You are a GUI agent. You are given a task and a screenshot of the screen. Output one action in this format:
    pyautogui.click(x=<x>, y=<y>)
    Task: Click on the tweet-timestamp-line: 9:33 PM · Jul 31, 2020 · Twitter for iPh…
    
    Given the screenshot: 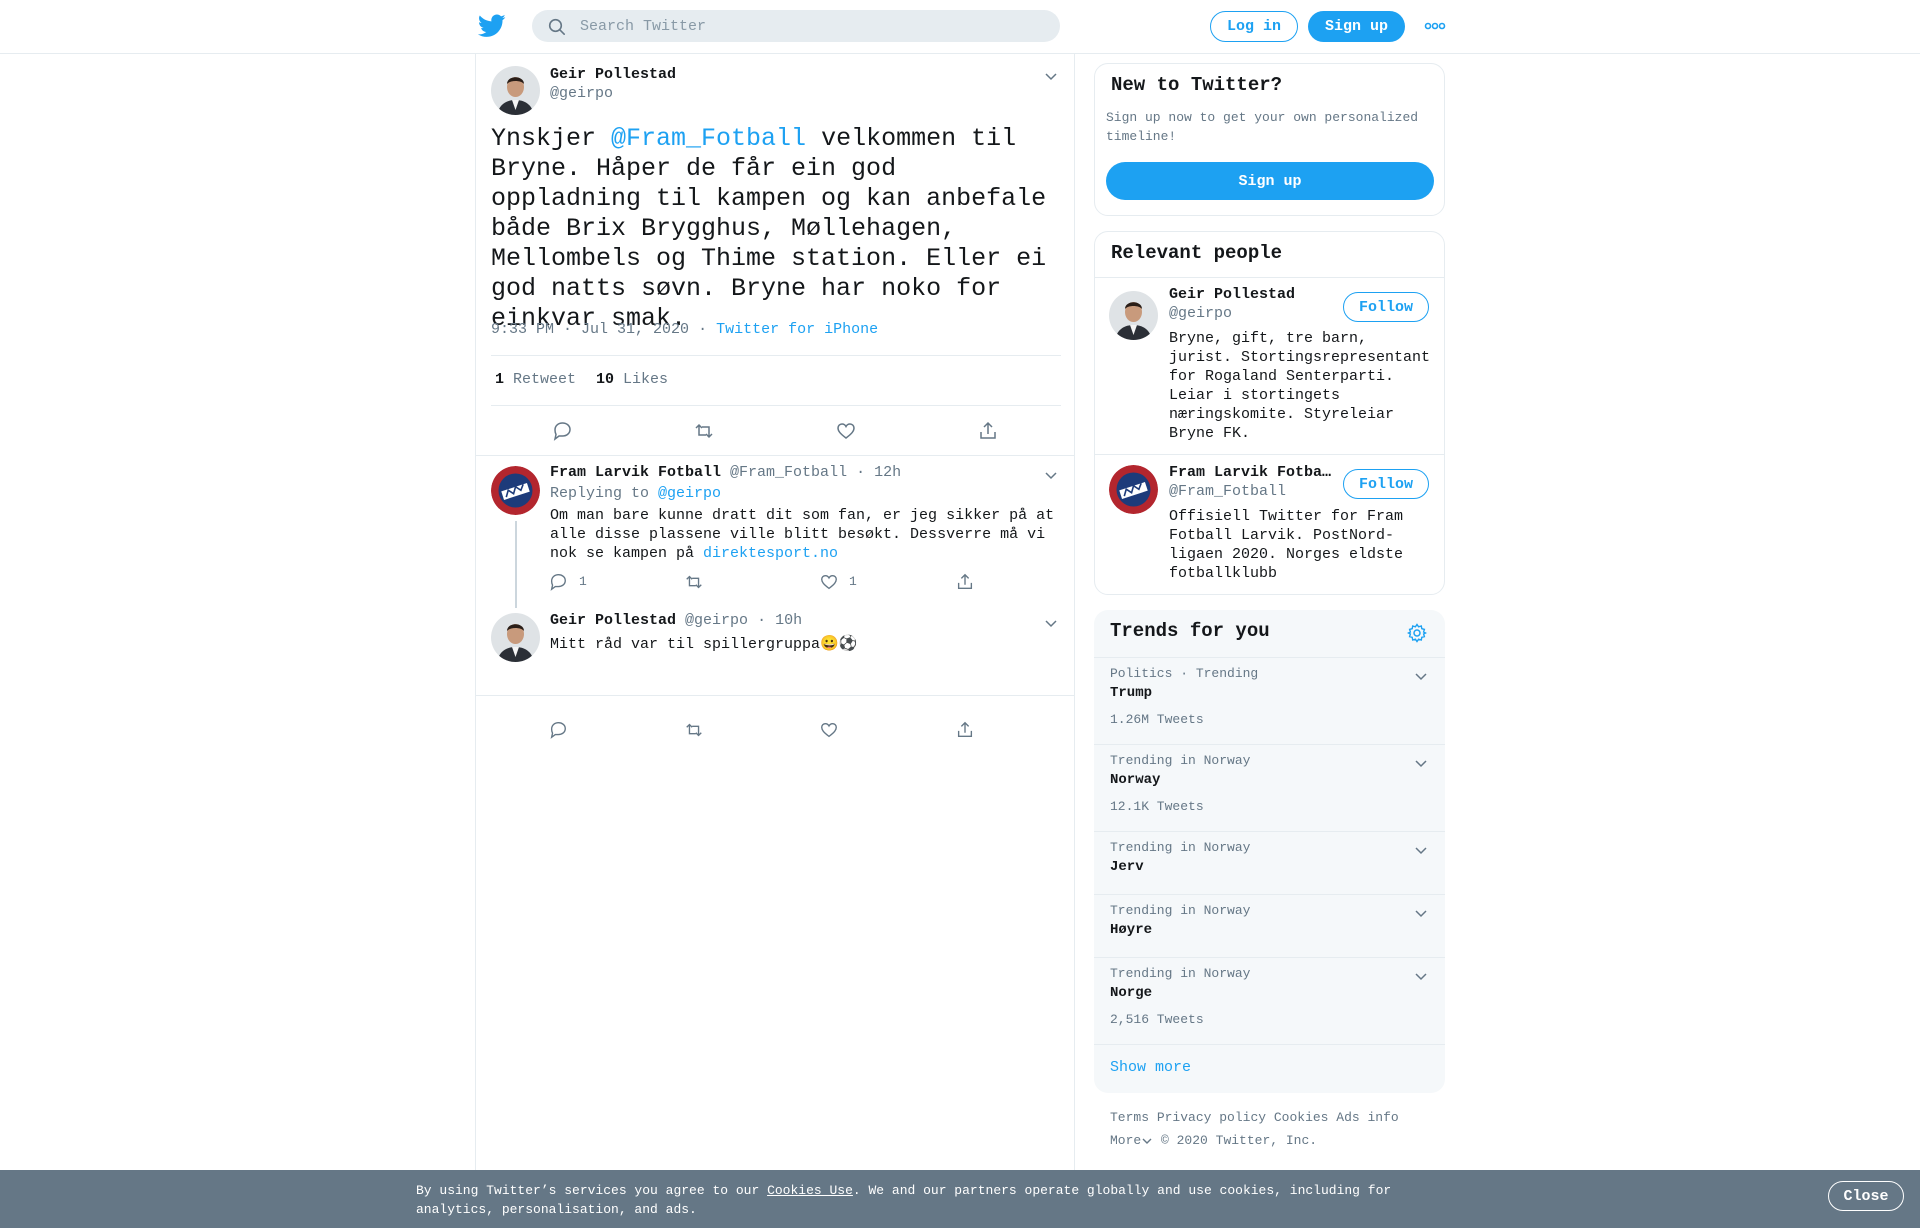 What is the action you would take?
    pyautogui.click(x=684, y=329)
    